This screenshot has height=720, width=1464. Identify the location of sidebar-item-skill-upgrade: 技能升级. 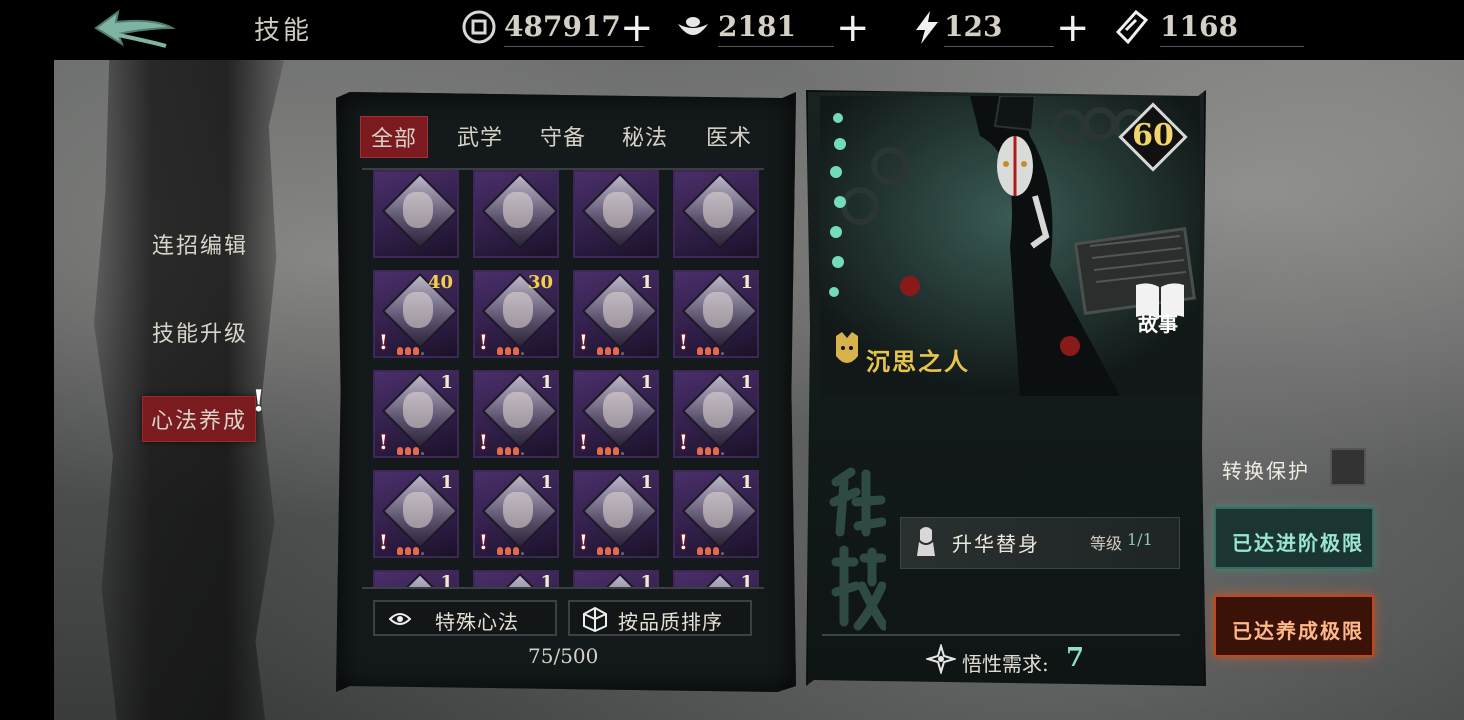
(200, 332).